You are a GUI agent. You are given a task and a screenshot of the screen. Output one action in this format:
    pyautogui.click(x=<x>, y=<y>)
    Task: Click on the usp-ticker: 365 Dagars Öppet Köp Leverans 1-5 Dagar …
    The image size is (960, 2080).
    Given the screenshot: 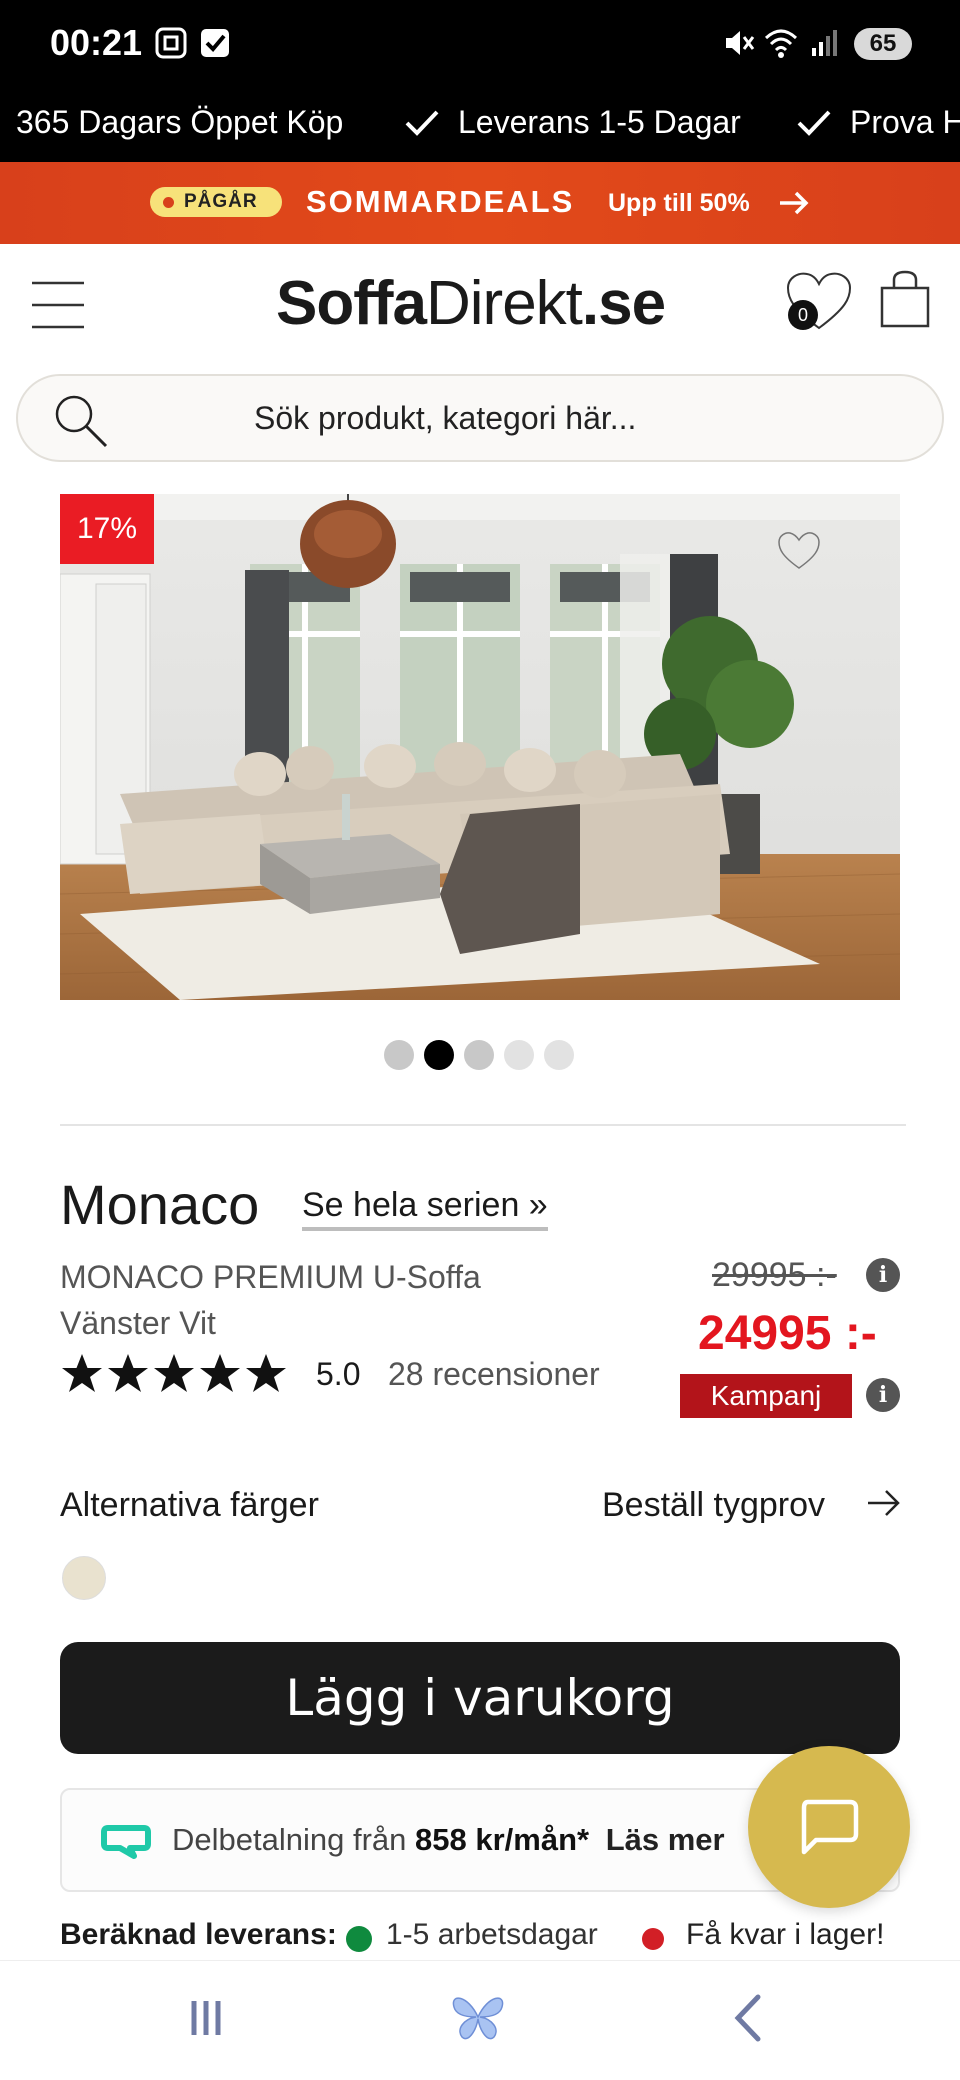 What is the action you would take?
    pyautogui.click(x=480, y=125)
    